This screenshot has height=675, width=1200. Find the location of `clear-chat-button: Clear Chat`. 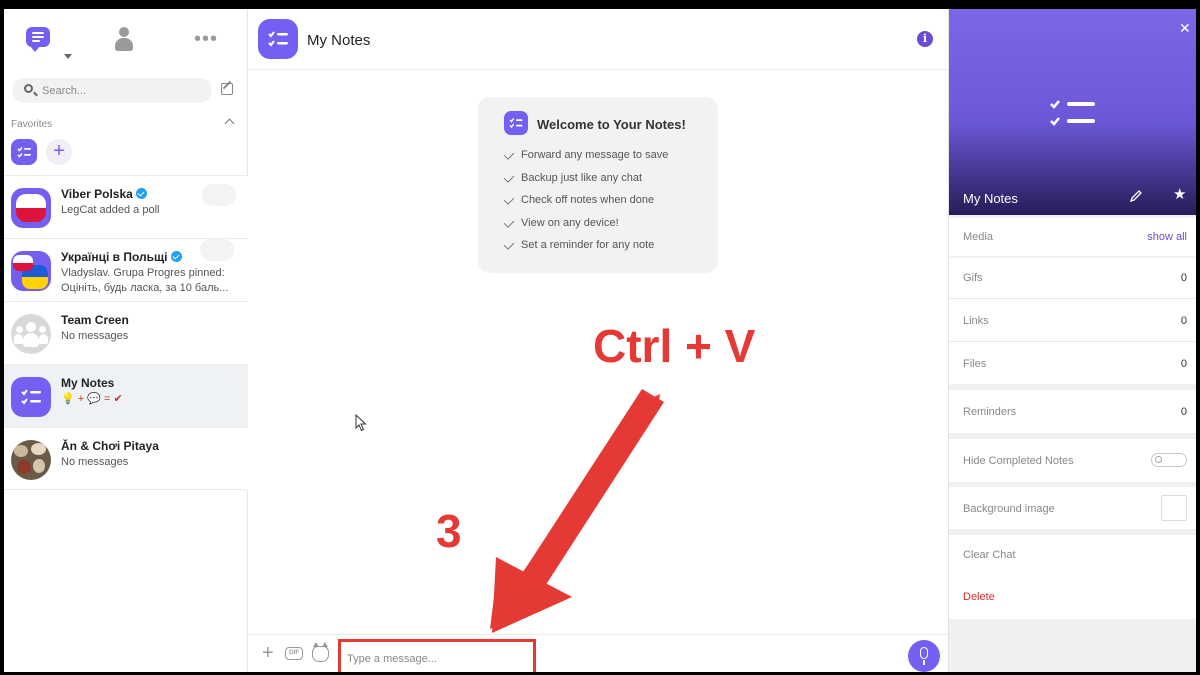

clear-chat-button: Clear Chat is located at coordinates (989, 555).